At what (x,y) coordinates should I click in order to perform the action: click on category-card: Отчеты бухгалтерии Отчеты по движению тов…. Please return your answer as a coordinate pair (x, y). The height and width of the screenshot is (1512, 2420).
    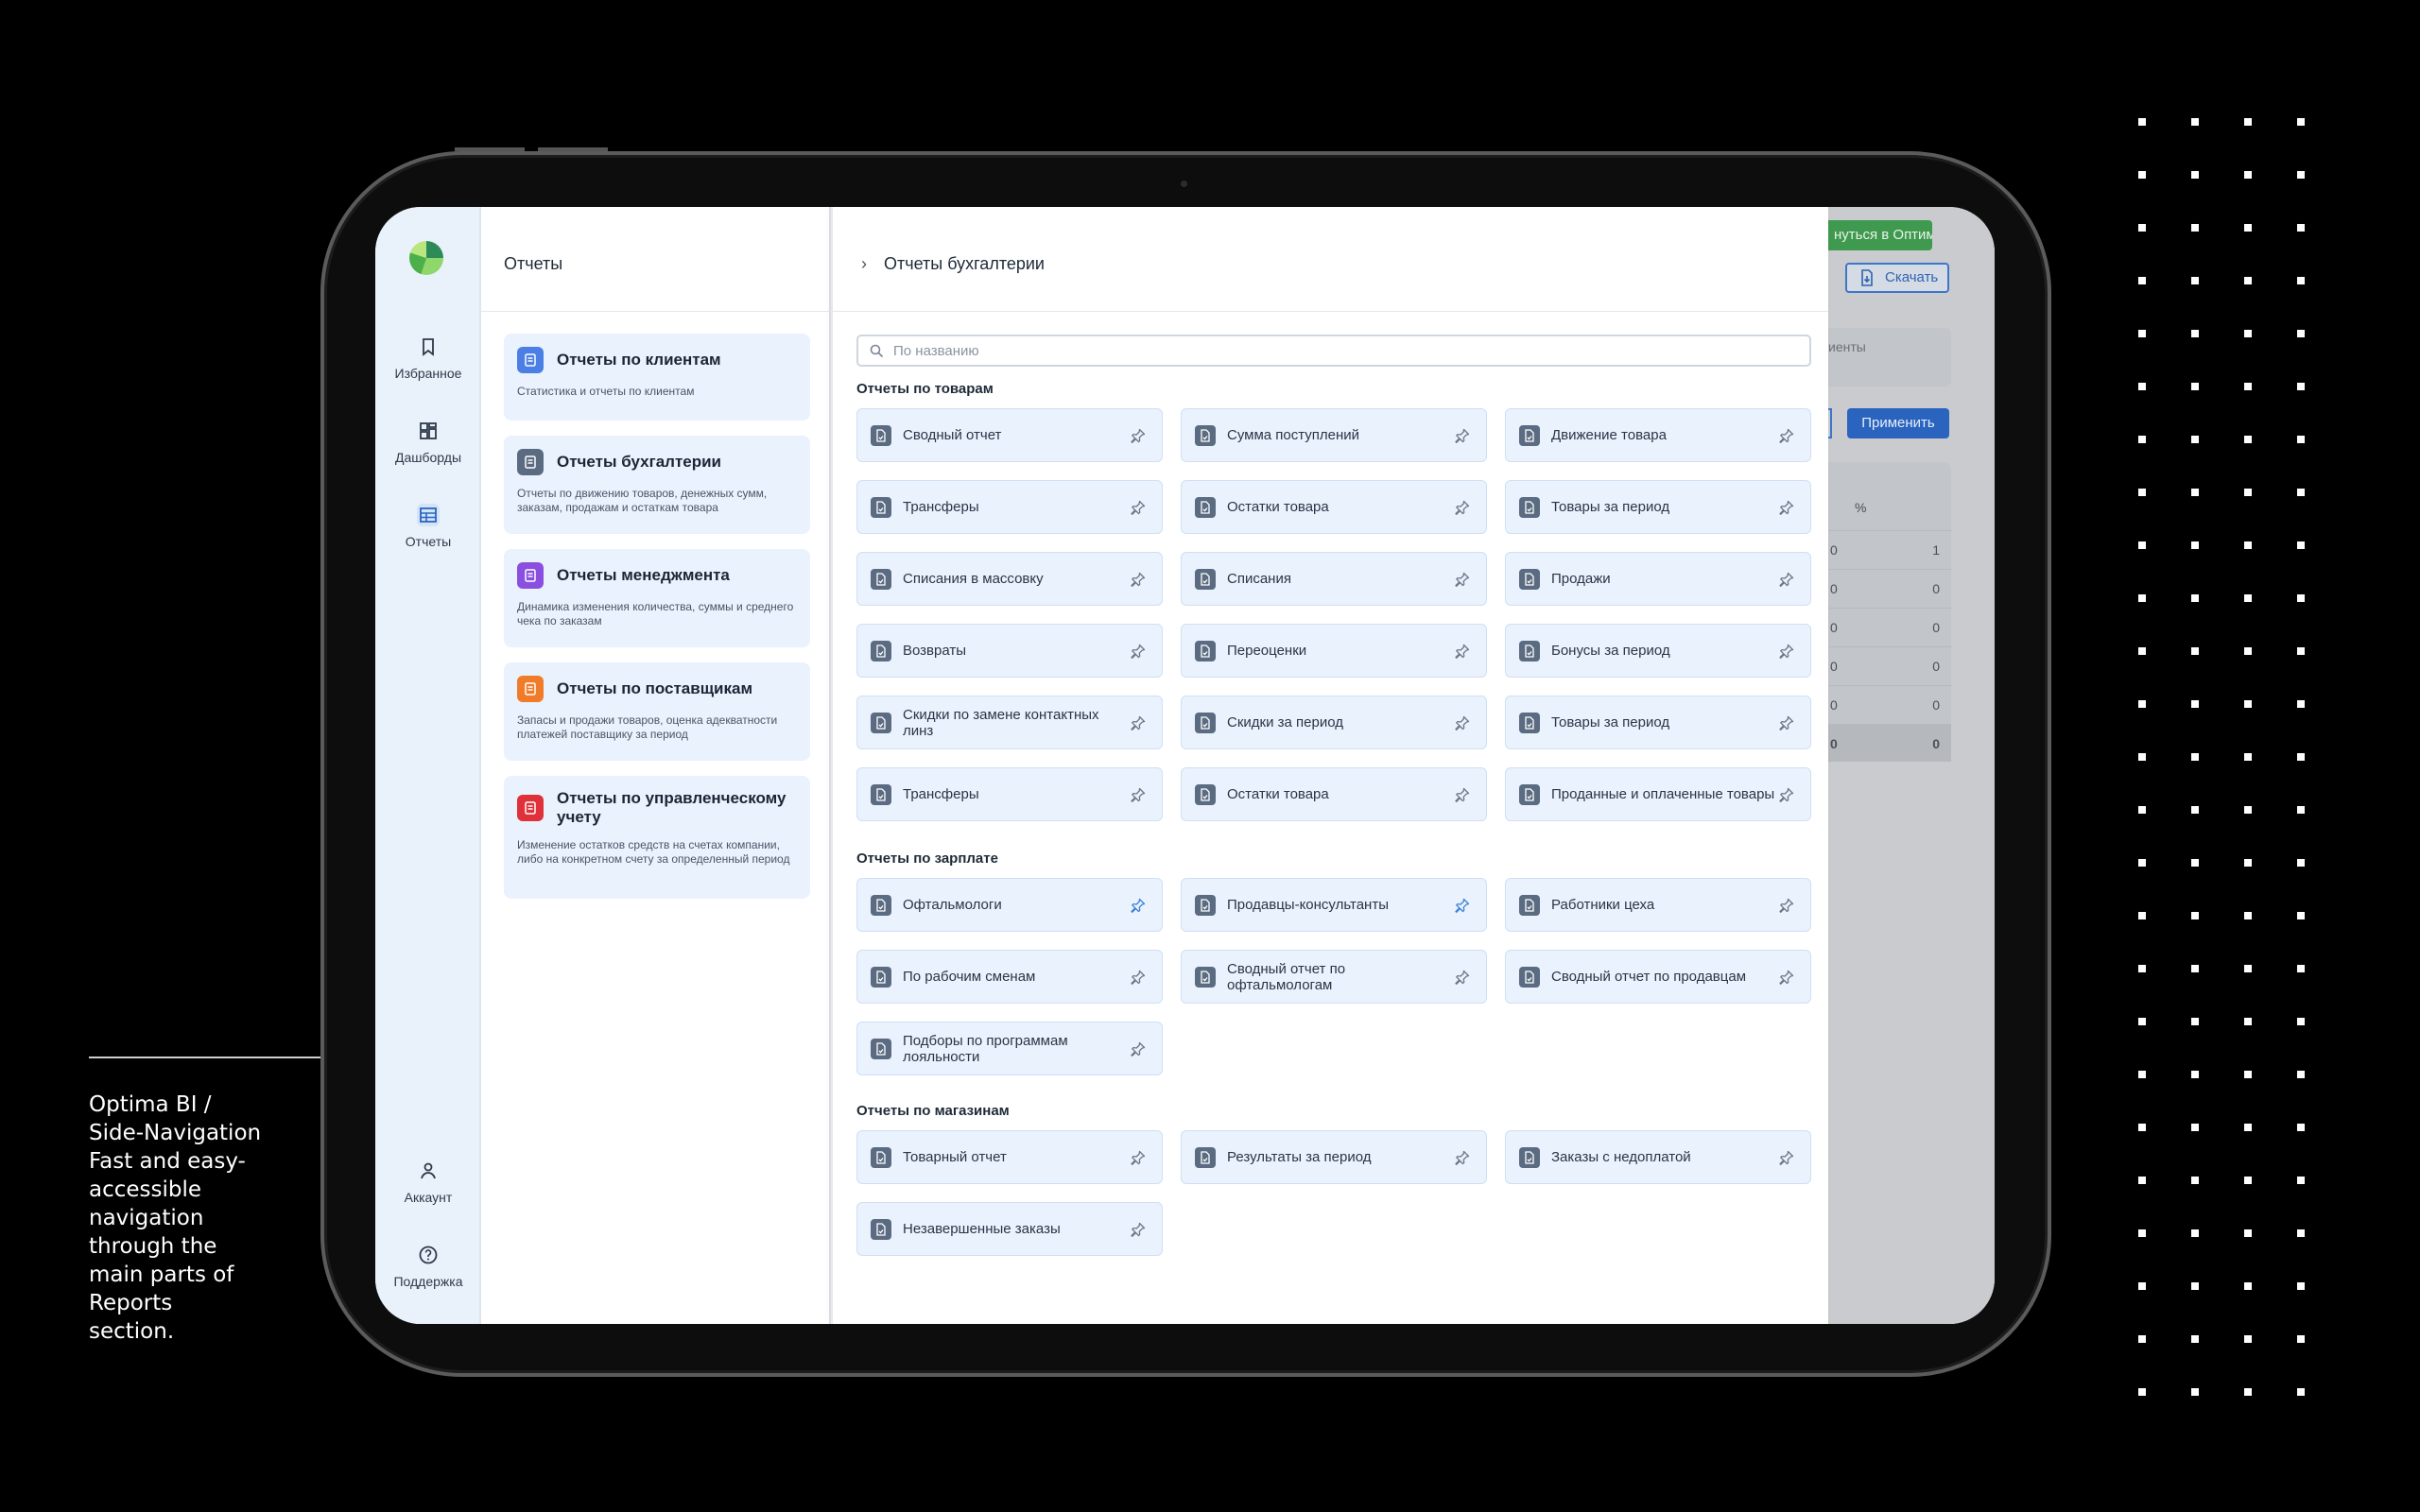
    Looking at the image, I should click on (657, 485).